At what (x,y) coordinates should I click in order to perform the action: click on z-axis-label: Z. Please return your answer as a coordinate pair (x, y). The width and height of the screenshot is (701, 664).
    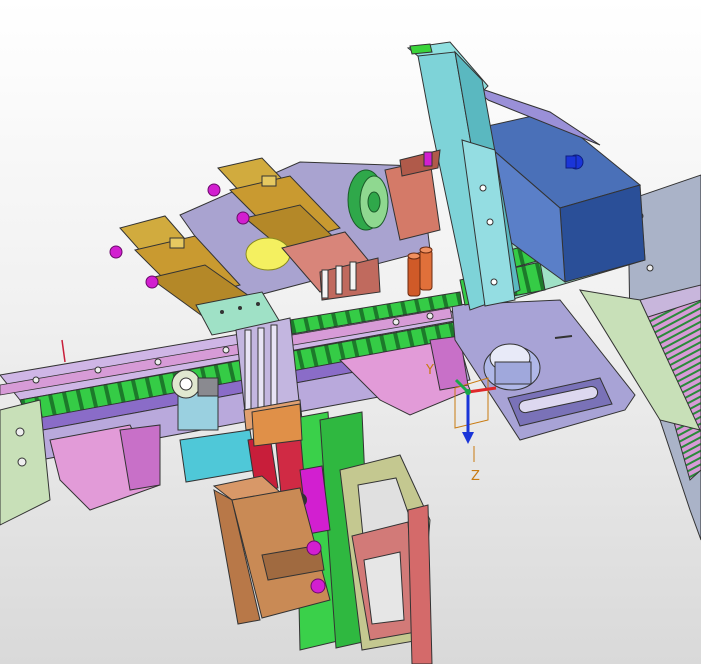
    Looking at the image, I should click on (475, 476).